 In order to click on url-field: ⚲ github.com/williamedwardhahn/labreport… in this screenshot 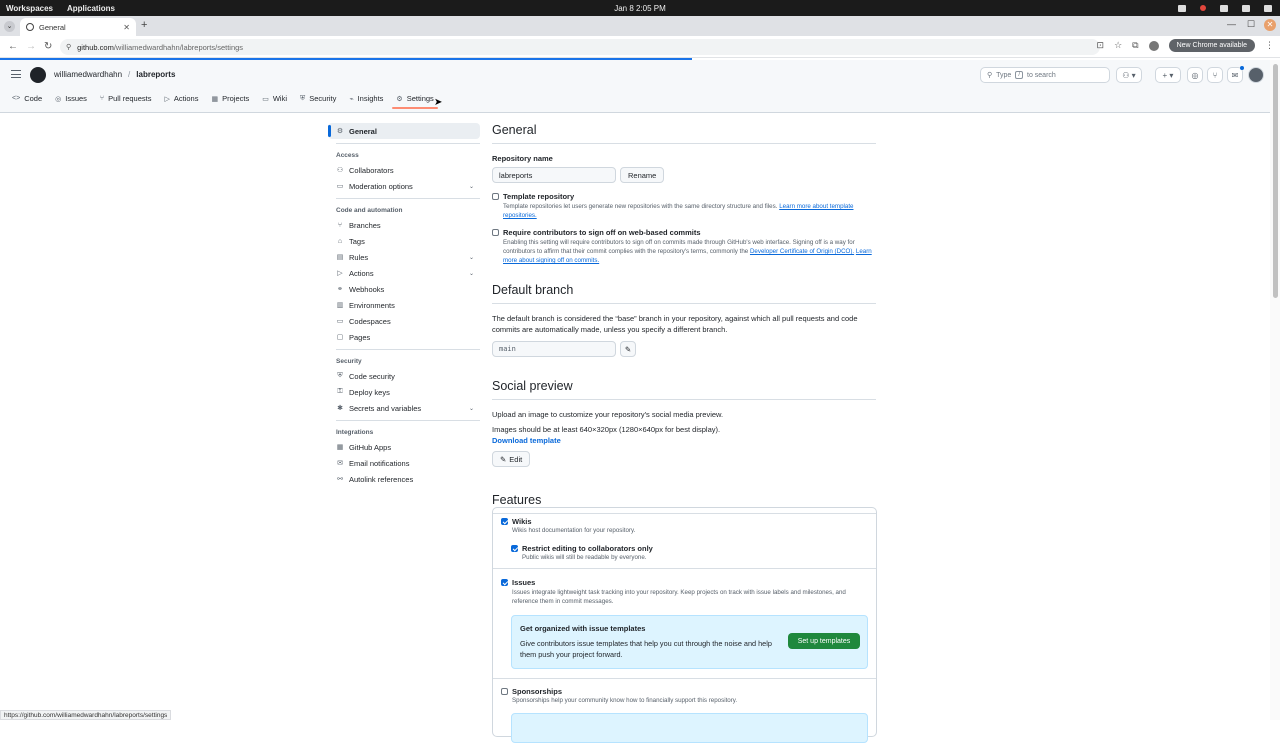, I will do `click(580, 47)`.